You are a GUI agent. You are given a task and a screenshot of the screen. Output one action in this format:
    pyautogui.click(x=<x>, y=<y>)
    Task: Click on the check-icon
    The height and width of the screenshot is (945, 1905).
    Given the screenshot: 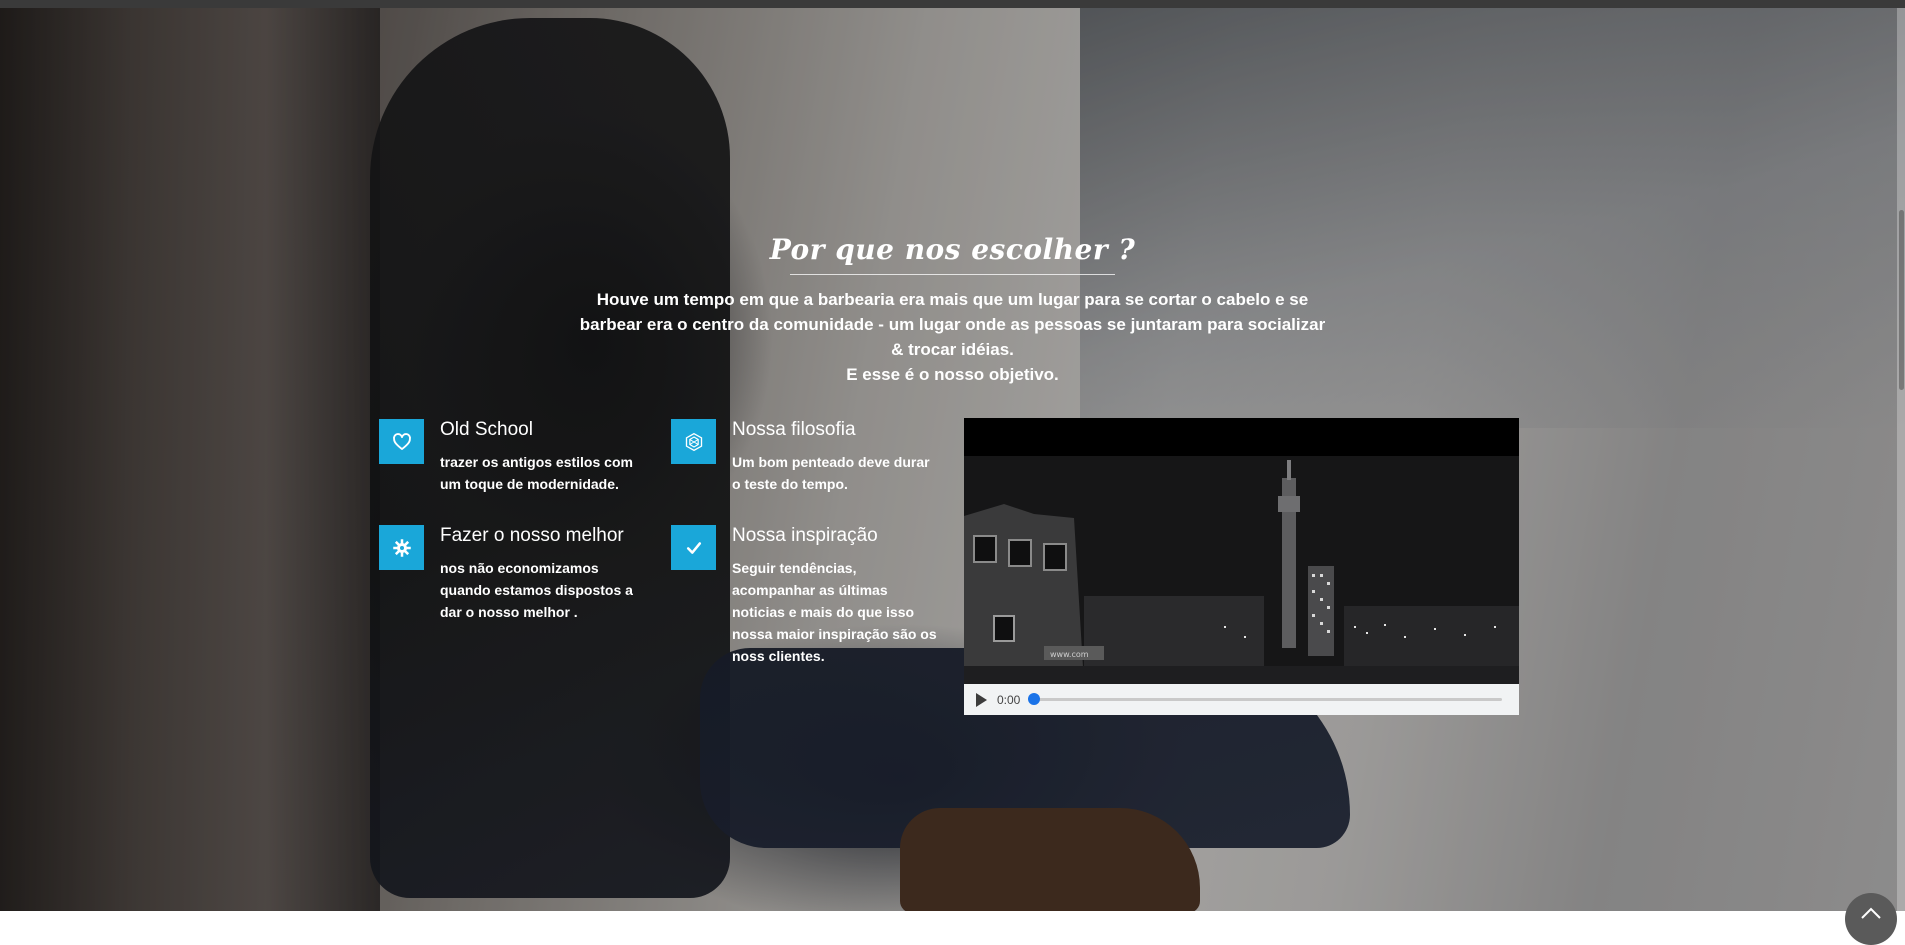 What is the action you would take?
    pyautogui.click(x=693, y=547)
    